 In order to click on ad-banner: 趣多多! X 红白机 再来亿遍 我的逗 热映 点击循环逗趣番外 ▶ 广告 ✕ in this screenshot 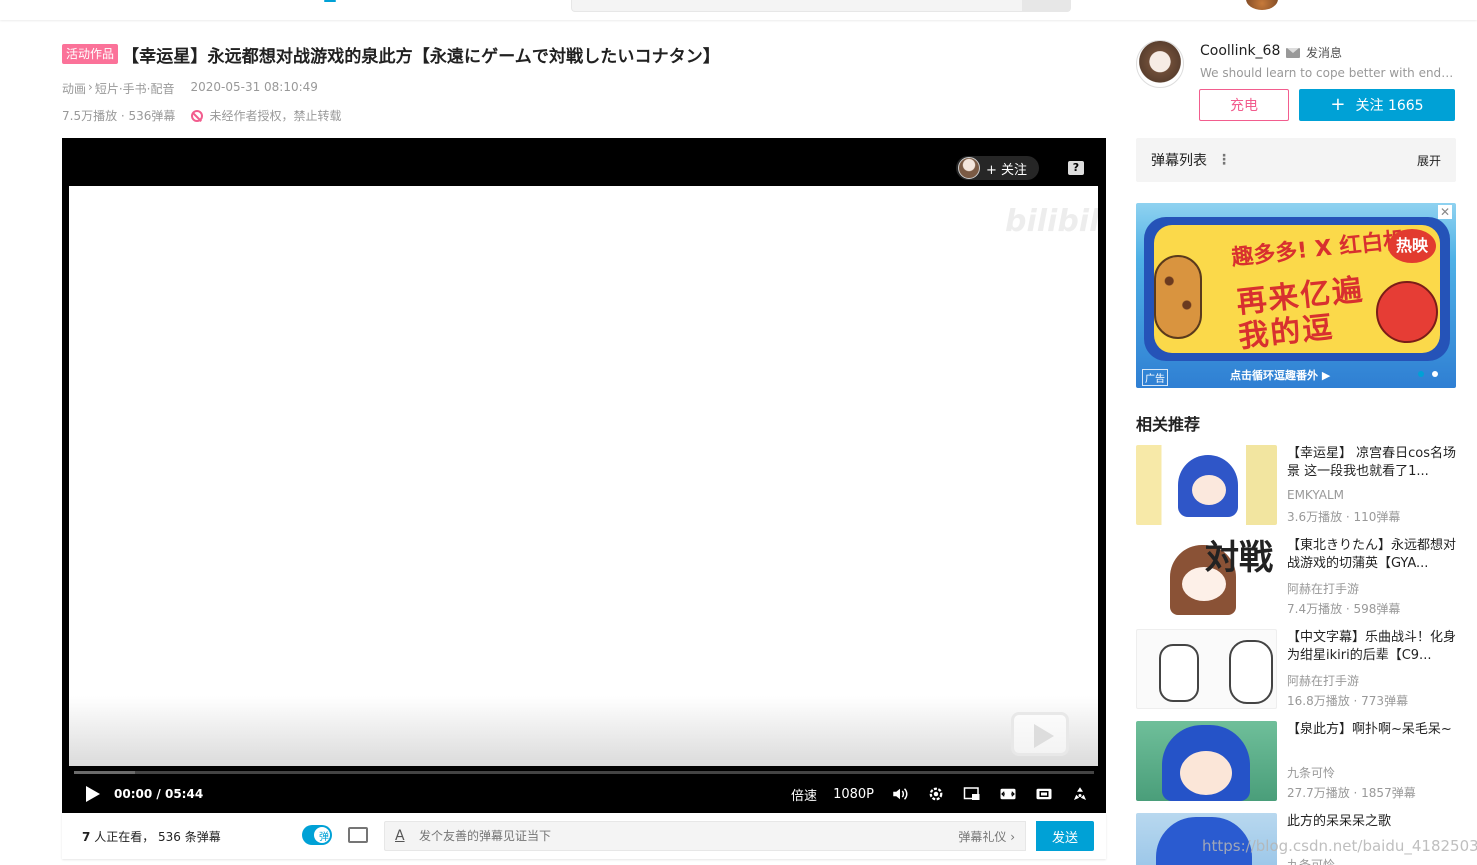, I will do `click(1296, 295)`.